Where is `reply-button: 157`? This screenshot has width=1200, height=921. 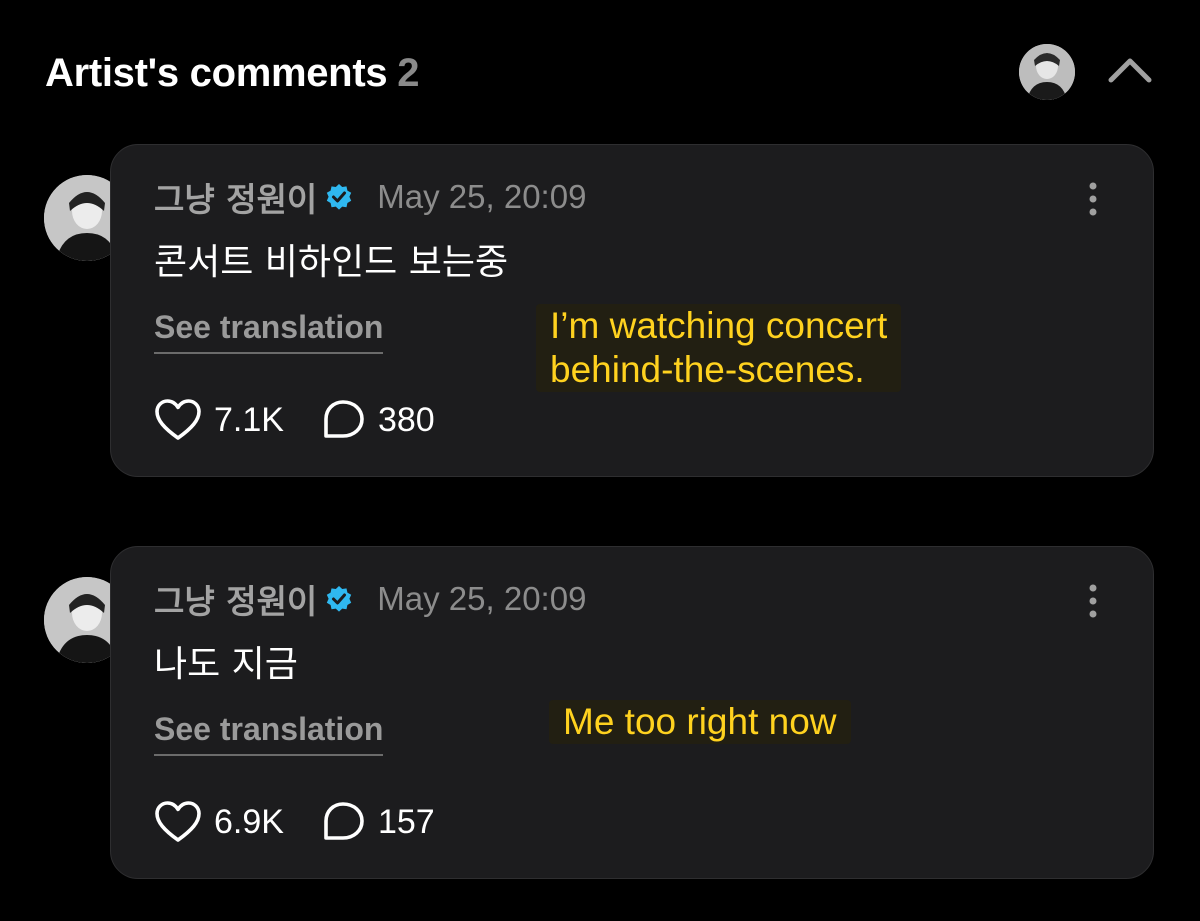
reply-button: 157 is located at coordinates (377, 822).